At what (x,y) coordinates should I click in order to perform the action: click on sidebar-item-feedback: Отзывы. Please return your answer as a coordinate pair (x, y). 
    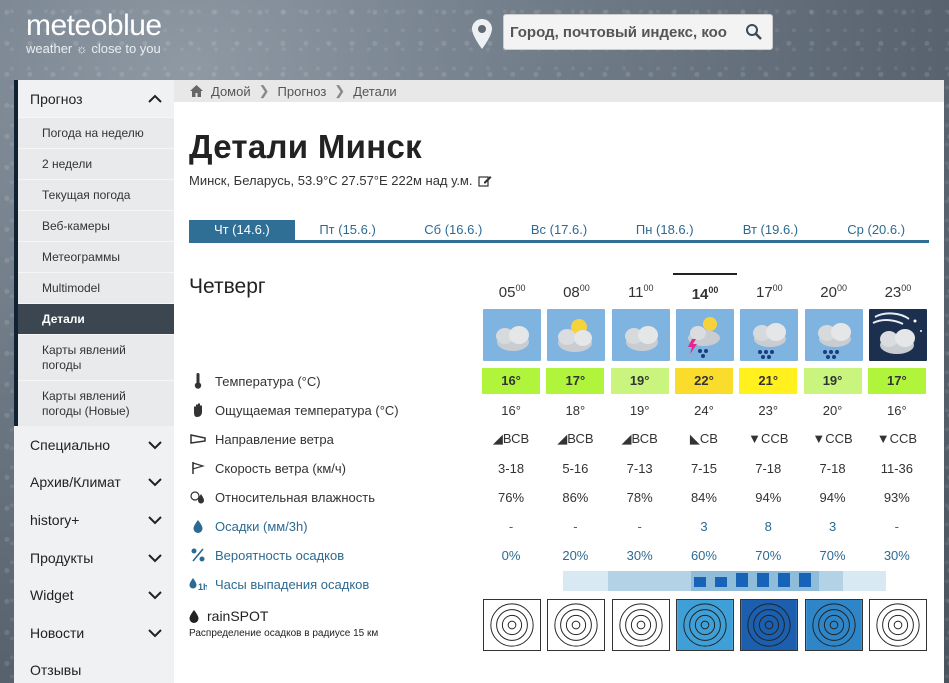
    Looking at the image, I should click on (94, 667).